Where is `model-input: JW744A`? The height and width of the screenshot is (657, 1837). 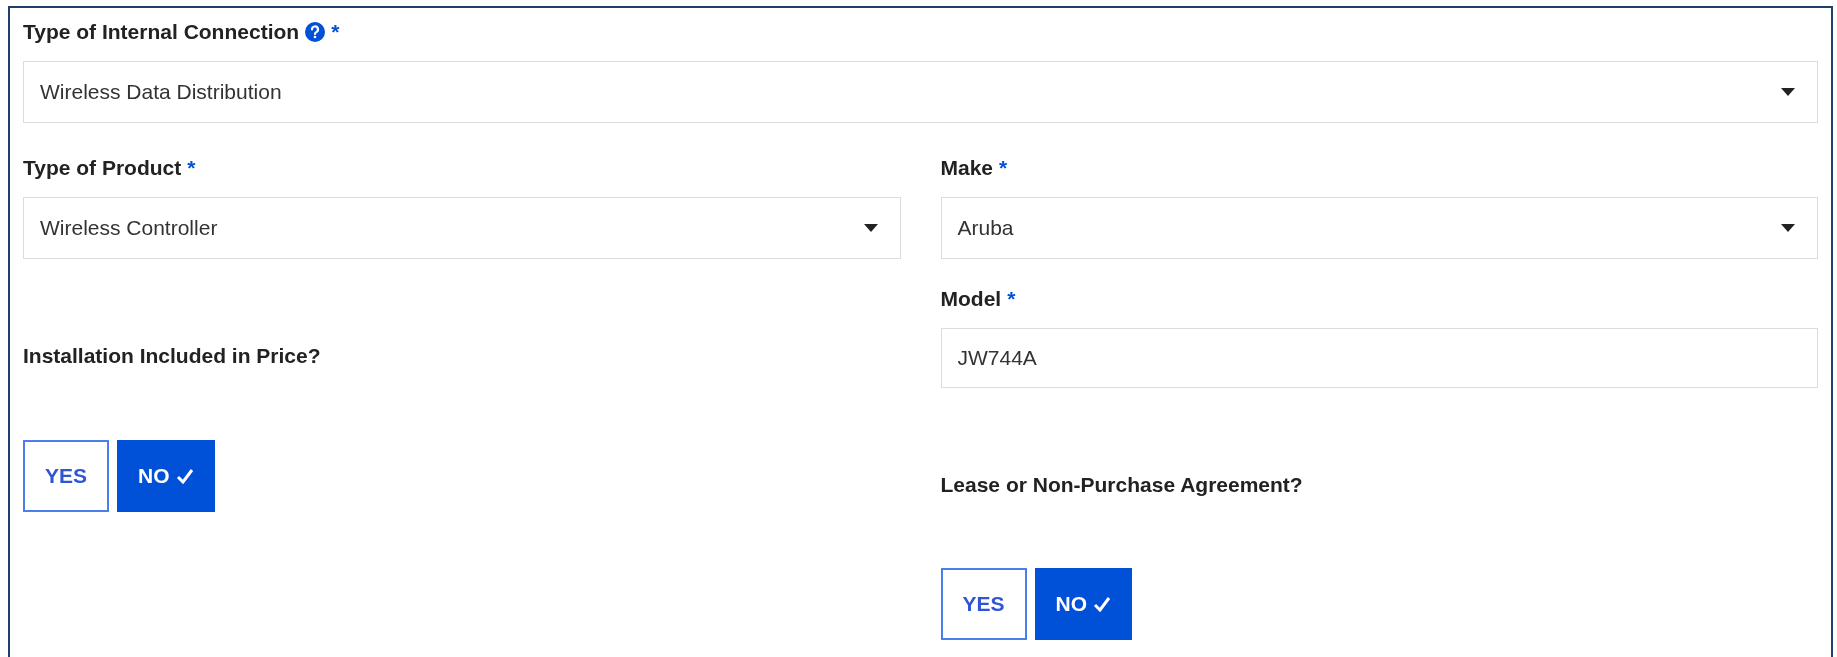 model-input: JW744A is located at coordinates (1379, 358).